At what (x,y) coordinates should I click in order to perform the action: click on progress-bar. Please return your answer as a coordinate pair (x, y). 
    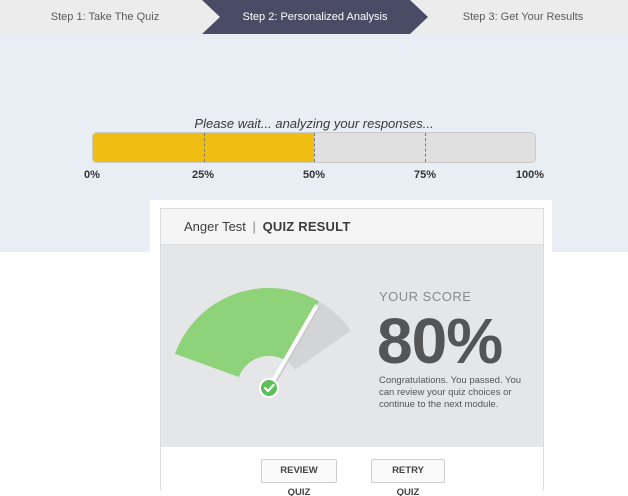
    Looking at the image, I should click on (314, 147).